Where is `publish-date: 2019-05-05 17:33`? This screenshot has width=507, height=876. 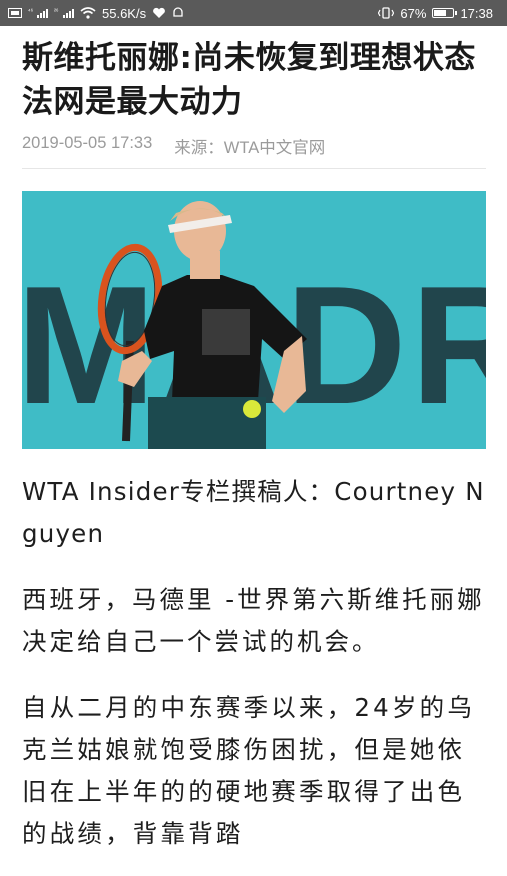 publish-date: 2019-05-05 17:33 is located at coordinates (87, 143).